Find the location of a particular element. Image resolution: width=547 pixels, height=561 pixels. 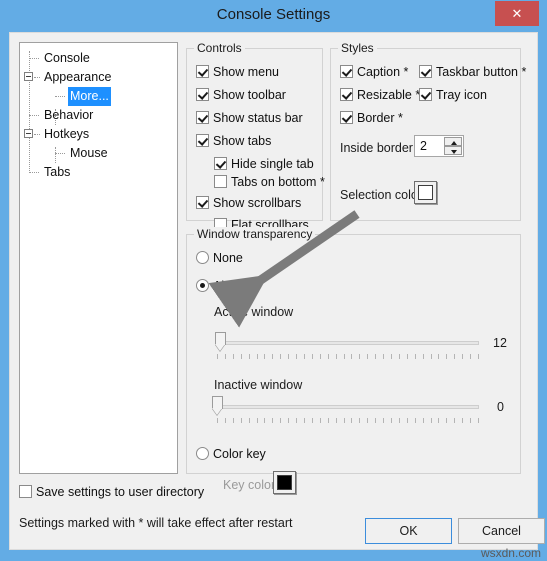

tree-item-label: Behavior is located at coordinates (69, 115).